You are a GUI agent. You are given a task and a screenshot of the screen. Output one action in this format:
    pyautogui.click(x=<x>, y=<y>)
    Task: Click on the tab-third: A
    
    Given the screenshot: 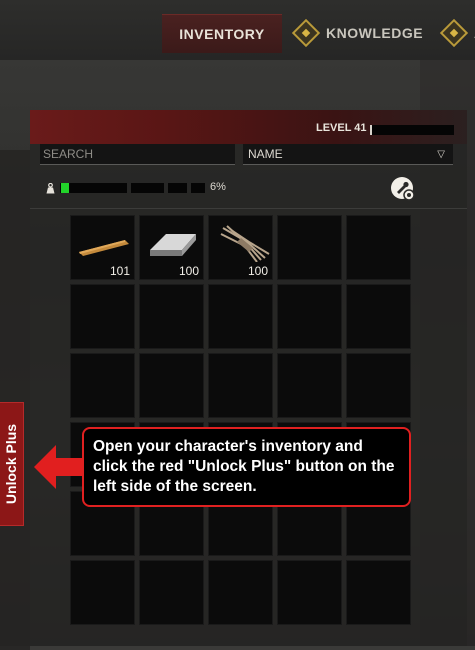 What is the action you would take?
    pyautogui.click(x=457, y=33)
    